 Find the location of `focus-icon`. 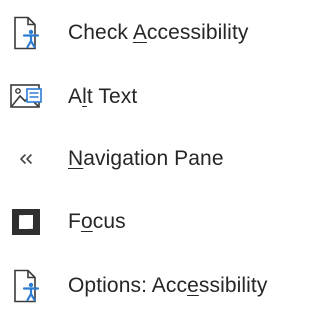

focus-icon is located at coordinates (26, 222).